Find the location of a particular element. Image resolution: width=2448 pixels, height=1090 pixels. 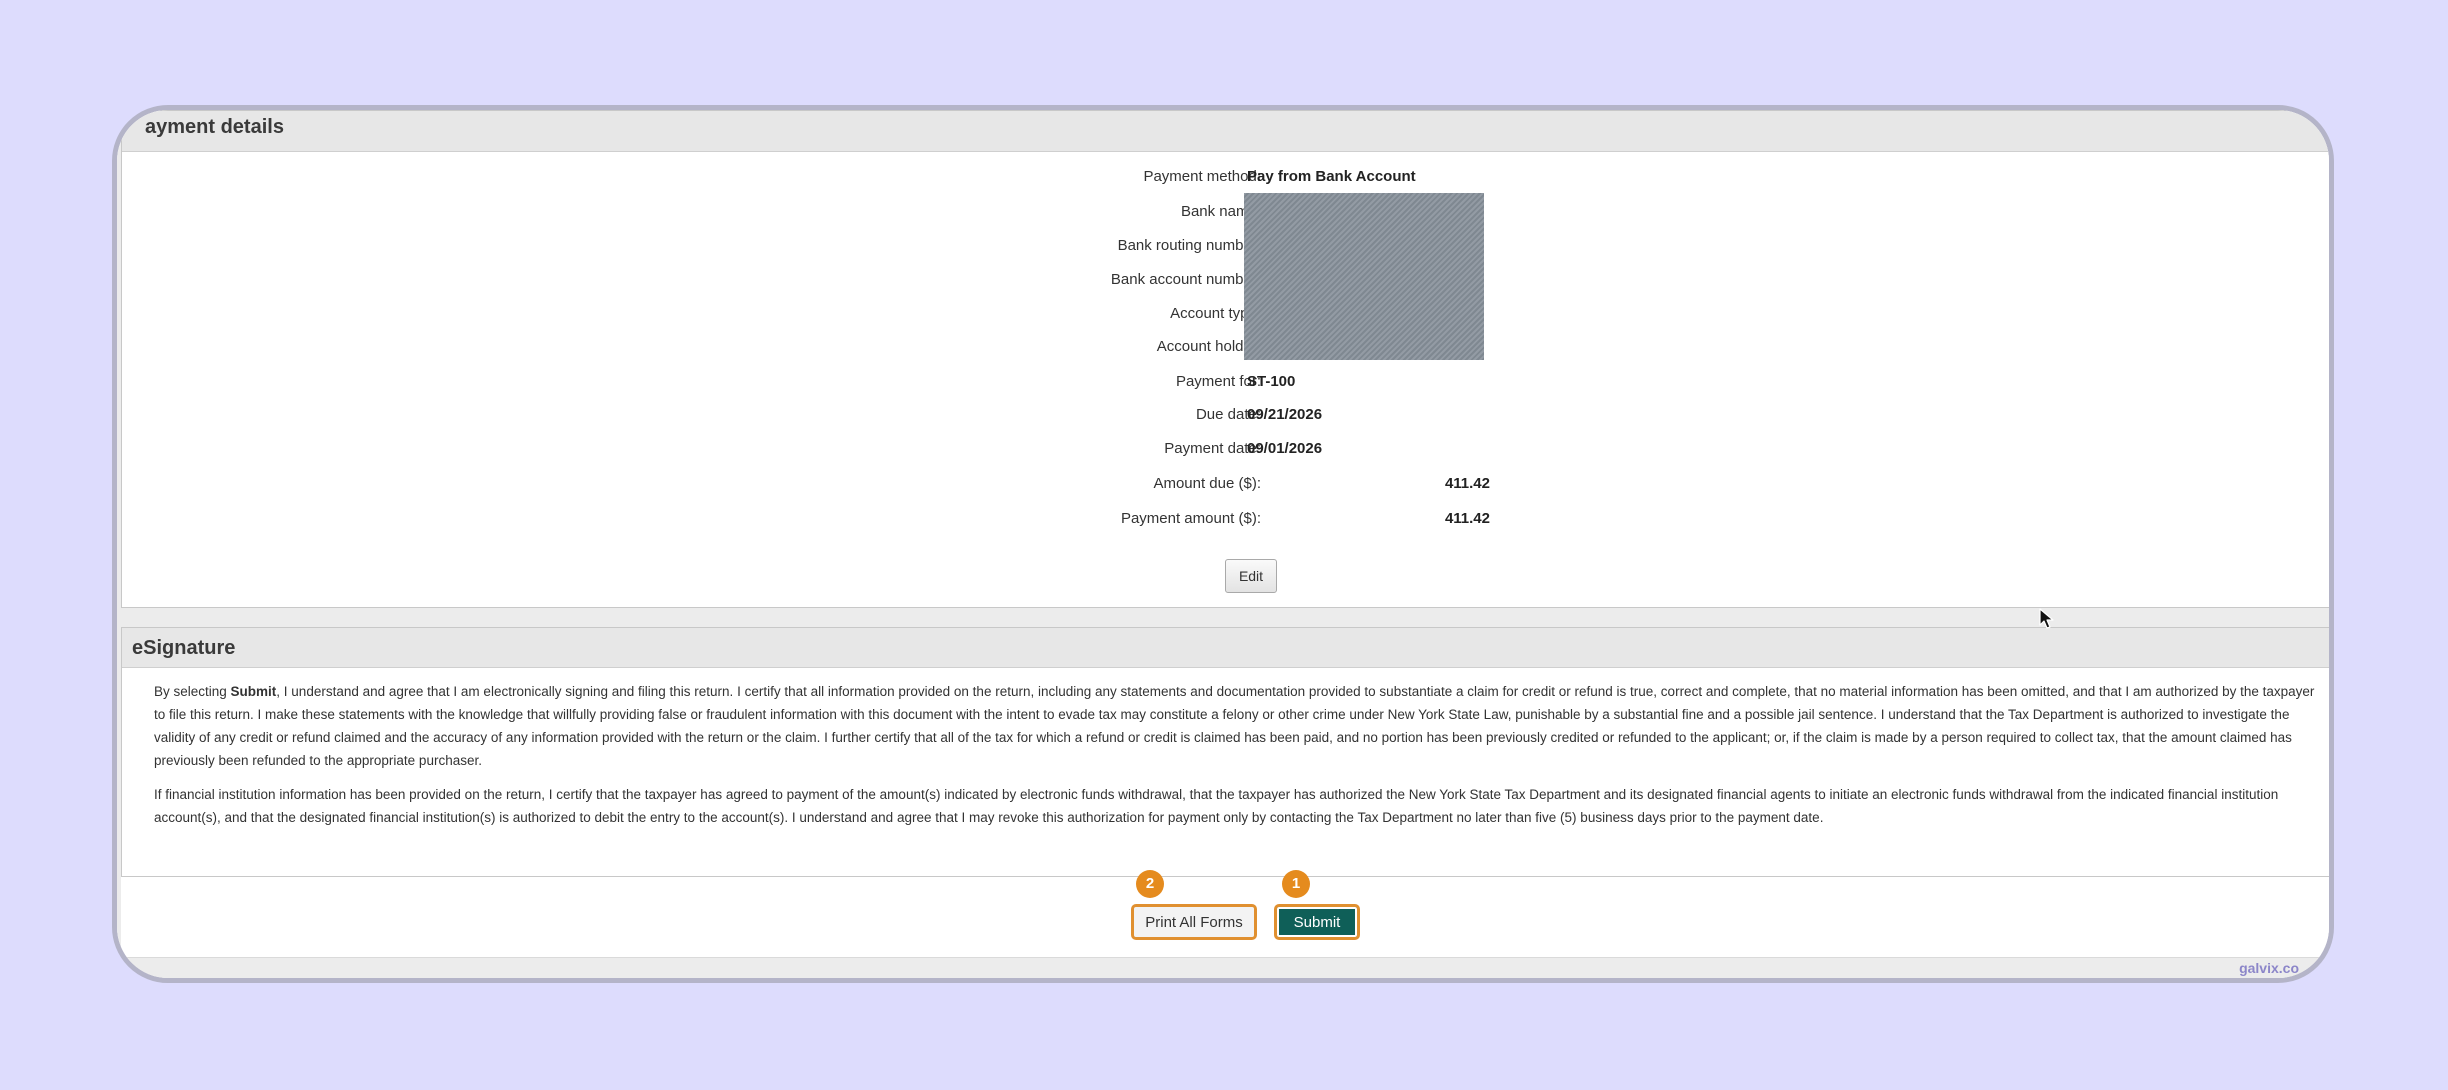

detail-row-payment-method: Payment method: Pay from Bank Account is located at coordinates (1225, 183).